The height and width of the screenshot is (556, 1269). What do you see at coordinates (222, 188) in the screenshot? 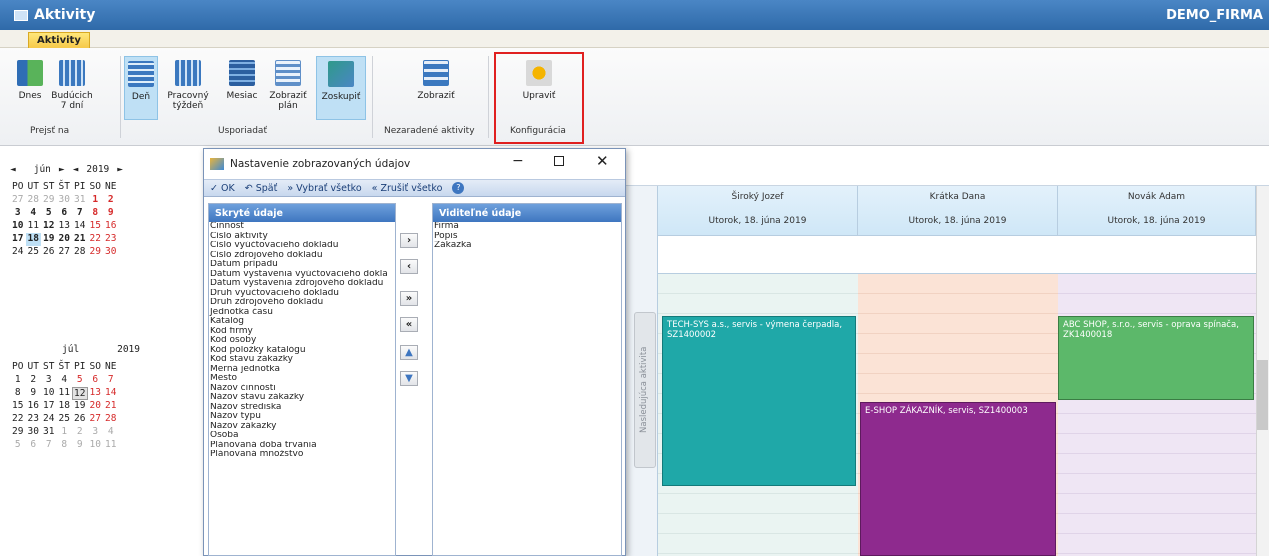
I see `ok-button: ✓ OK` at bounding box center [222, 188].